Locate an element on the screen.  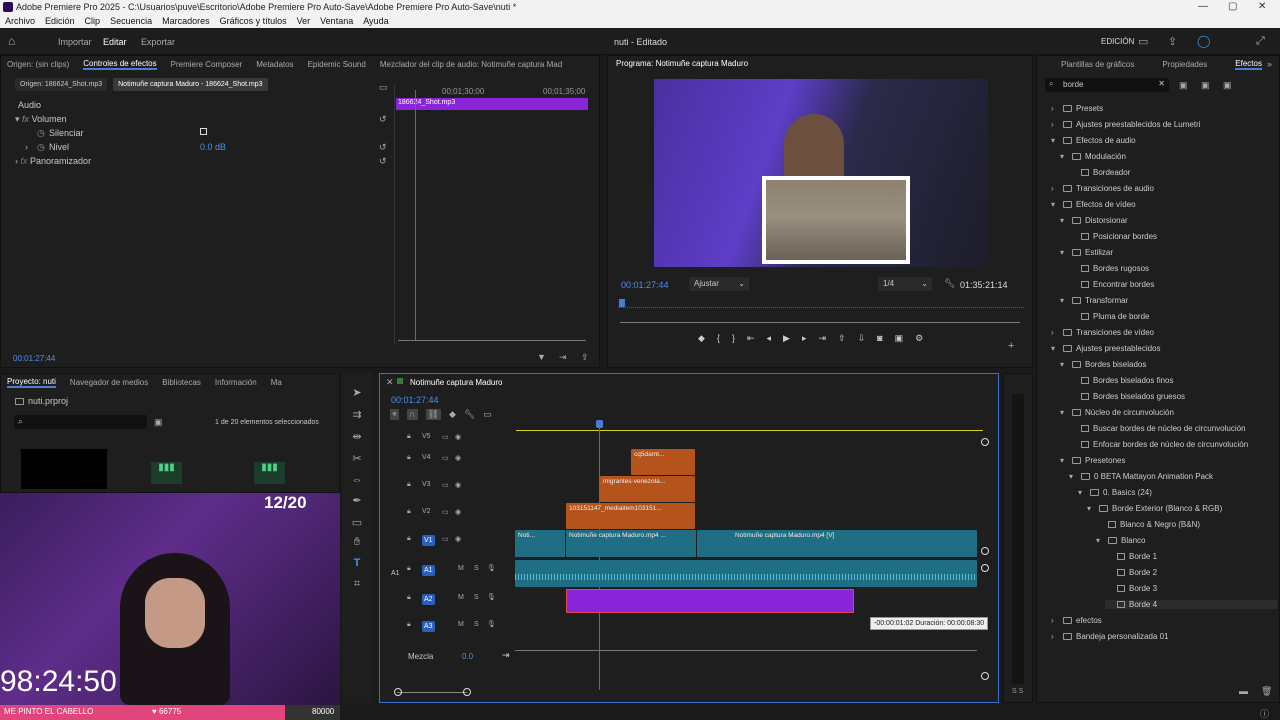
level-value: 0.0 dB is located at coordinates (213, 147).